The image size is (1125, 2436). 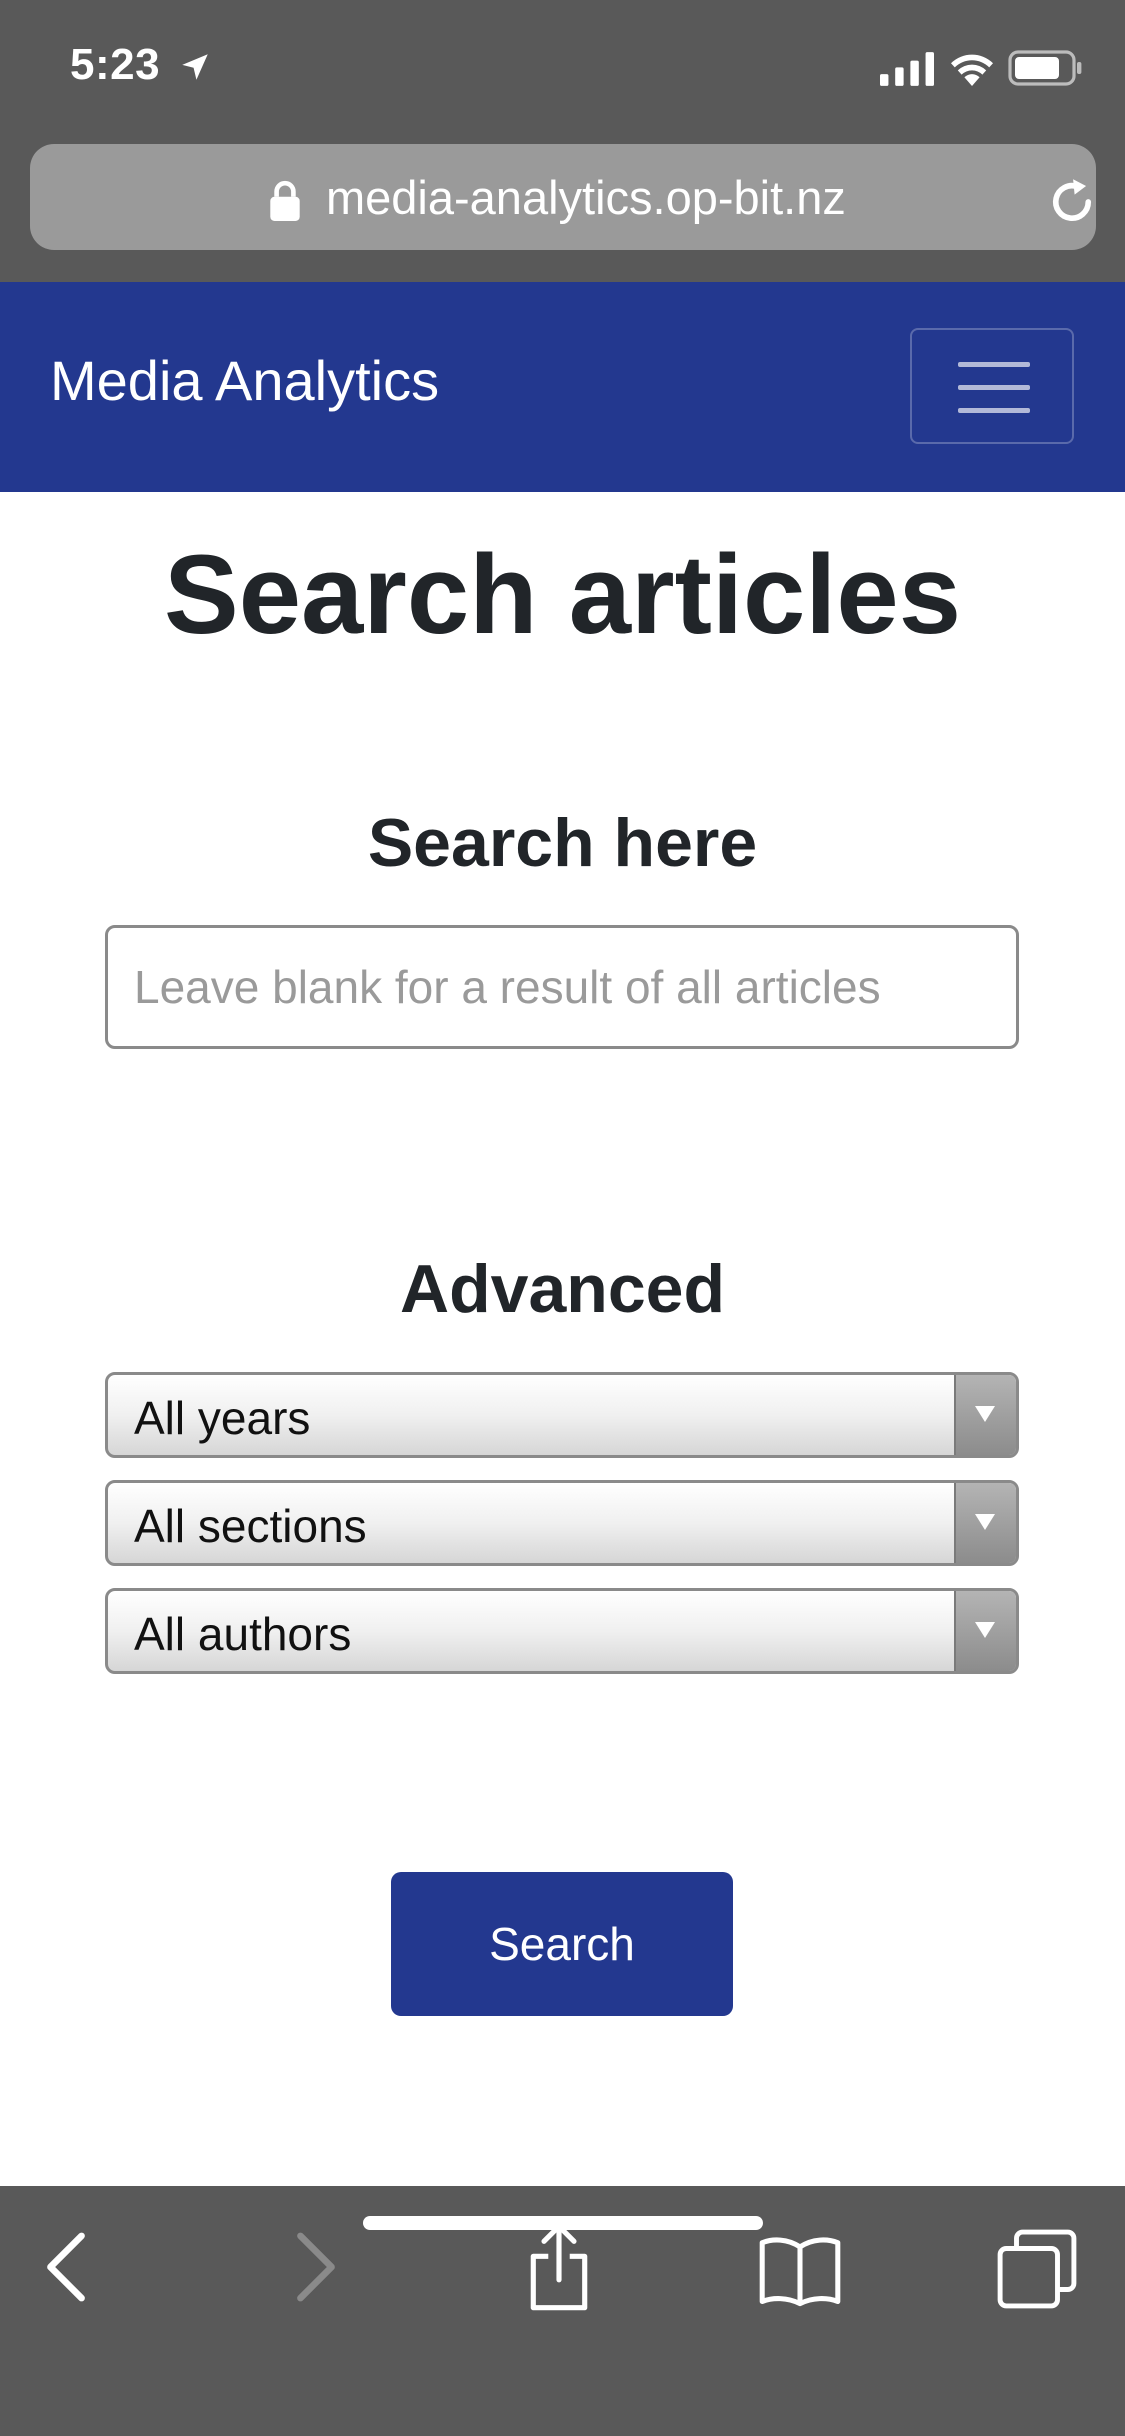 I want to click on search-heading: Search here, so click(x=562, y=843).